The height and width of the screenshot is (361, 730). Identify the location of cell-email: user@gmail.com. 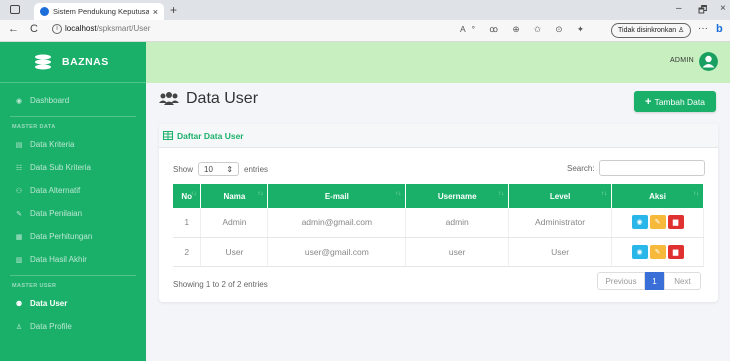
(337, 252).